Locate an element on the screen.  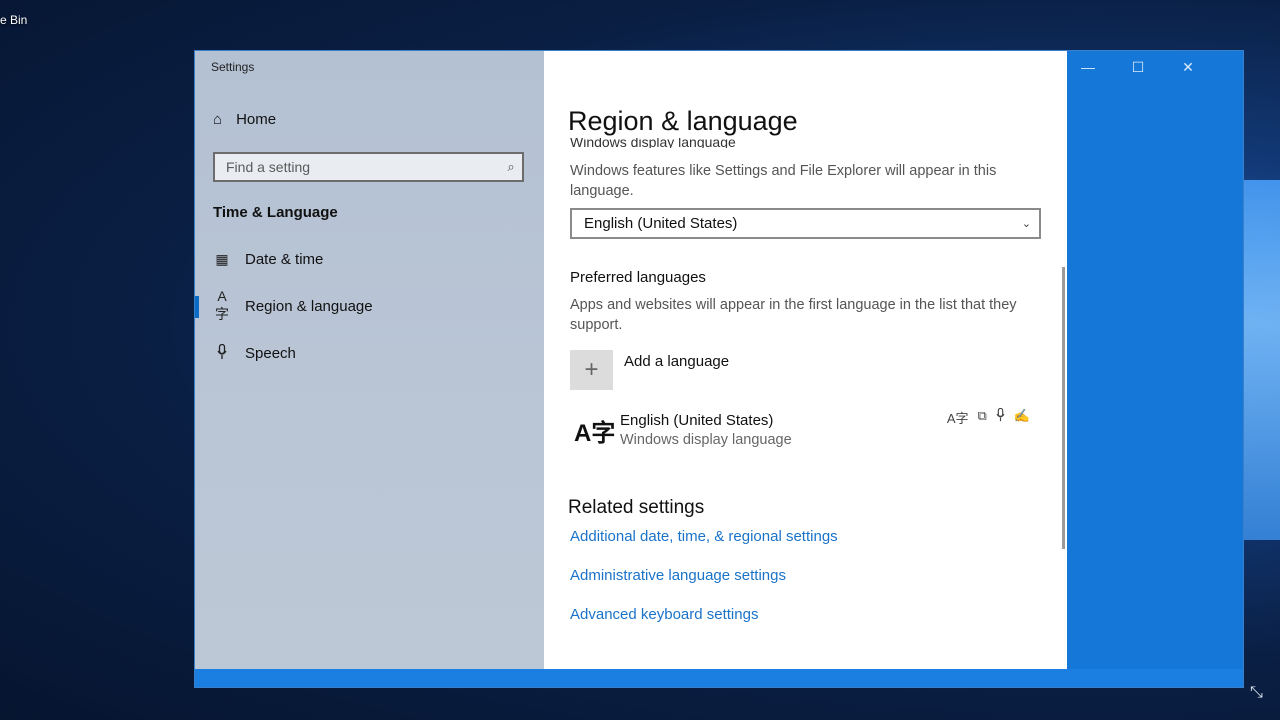
display-language-selected: English (United States) is located at coordinates (661, 223).